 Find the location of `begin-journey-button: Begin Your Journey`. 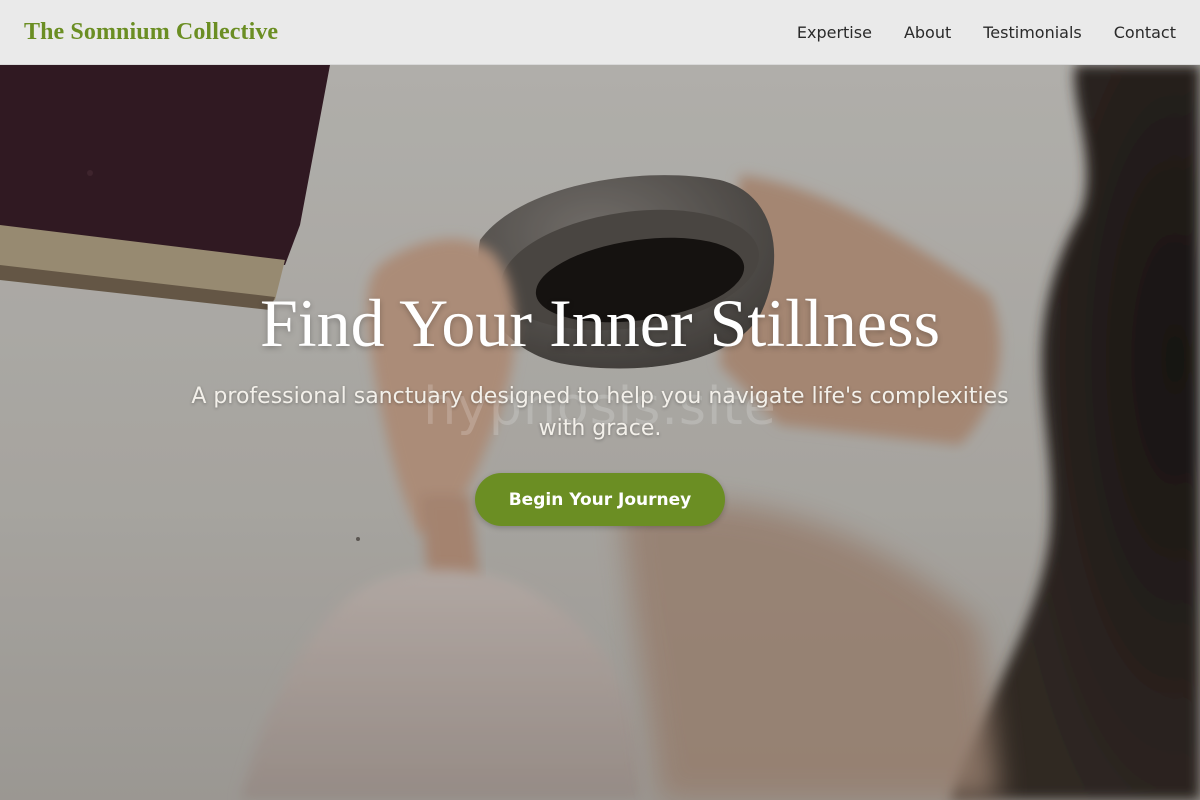

begin-journey-button: Begin Your Journey is located at coordinates (600, 499).